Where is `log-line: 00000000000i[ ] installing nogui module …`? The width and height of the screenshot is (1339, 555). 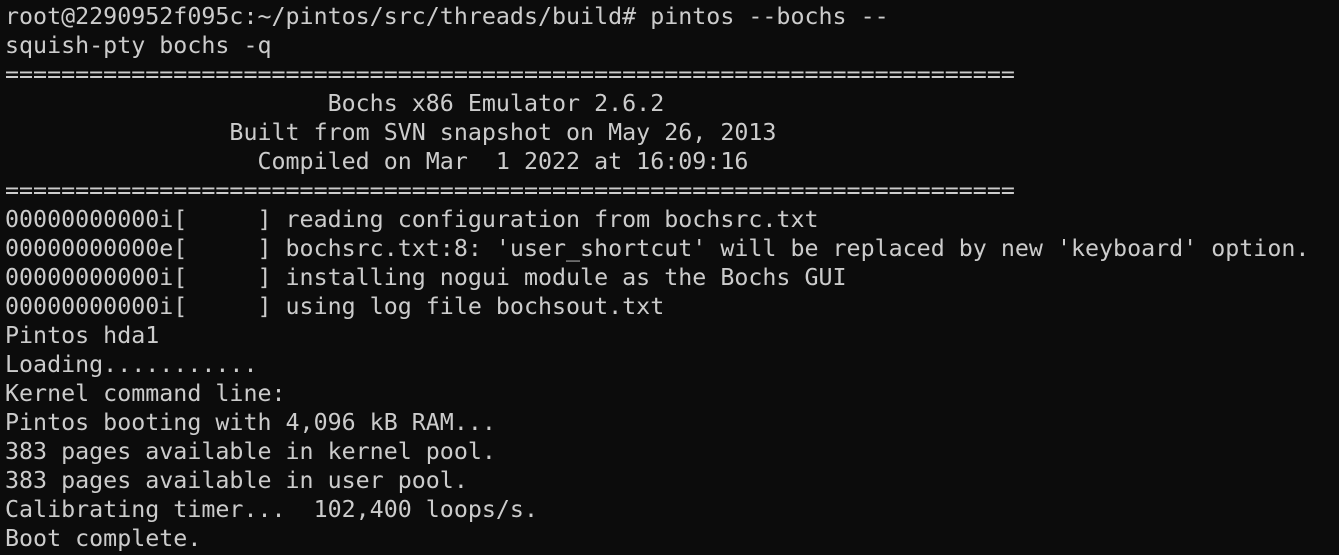 log-line: 00000000000i[ ] installing nogui module … is located at coordinates (426, 277).